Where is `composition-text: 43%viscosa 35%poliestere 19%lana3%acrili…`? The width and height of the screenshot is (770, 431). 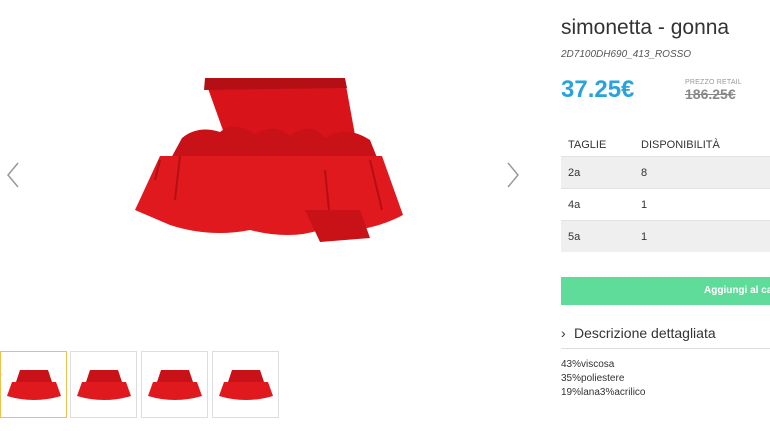 composition-text: 43%viscosa 35%poliestere 19%lana3%acrili… is located at coordinates (603, 379).